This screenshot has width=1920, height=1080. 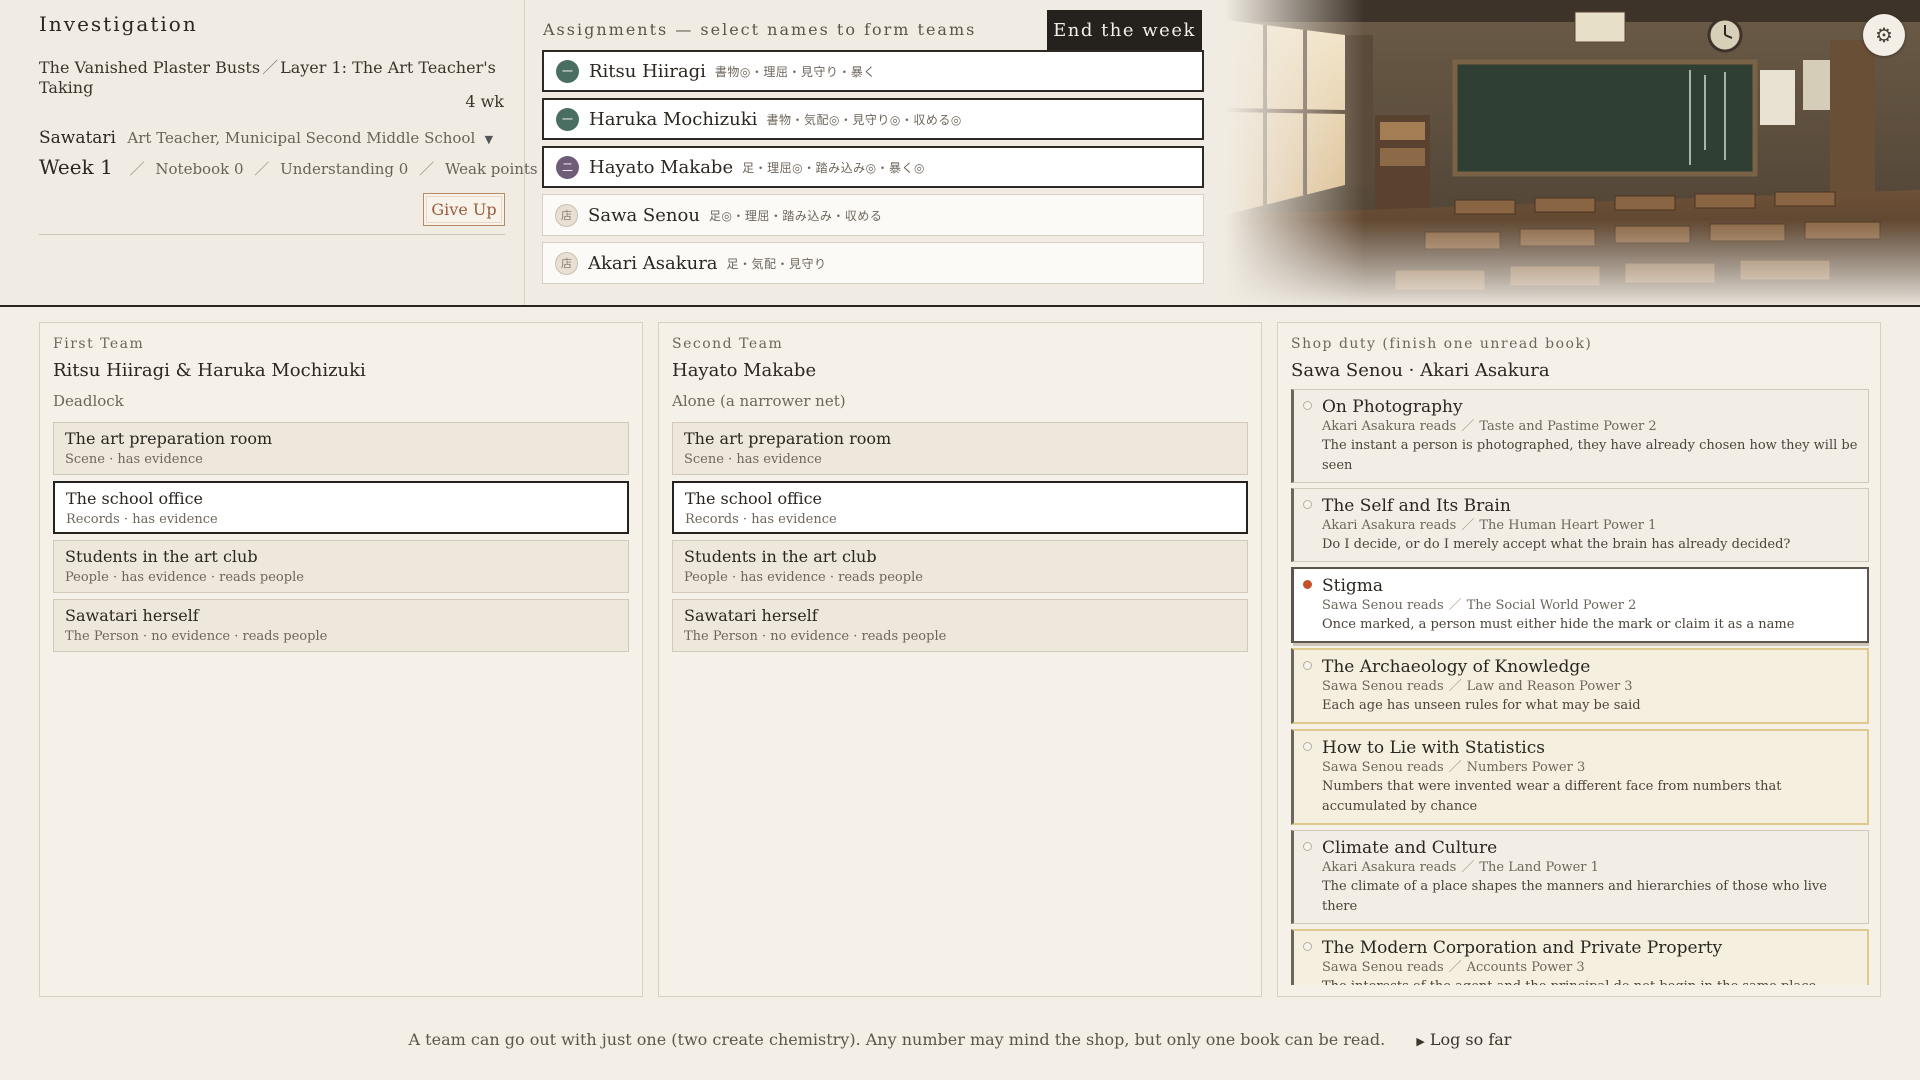 What do you see at coordinates (118, 24) in the screenshot?
I see `investigation-title: Investigation` at bounding box center [118, 24].